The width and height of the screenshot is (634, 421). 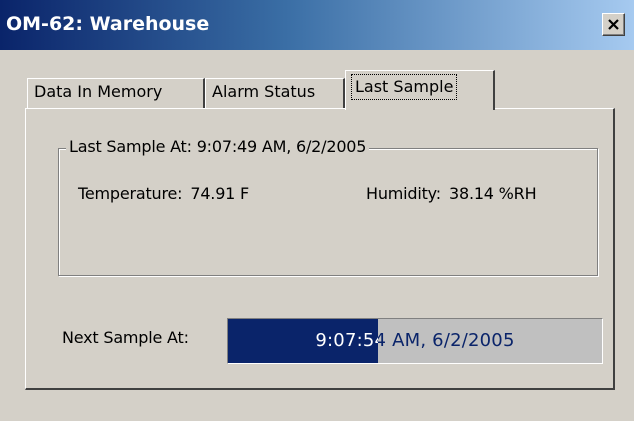 I want to click on tab-alarm-status: Alarm Status, so click(x=275, y=93).